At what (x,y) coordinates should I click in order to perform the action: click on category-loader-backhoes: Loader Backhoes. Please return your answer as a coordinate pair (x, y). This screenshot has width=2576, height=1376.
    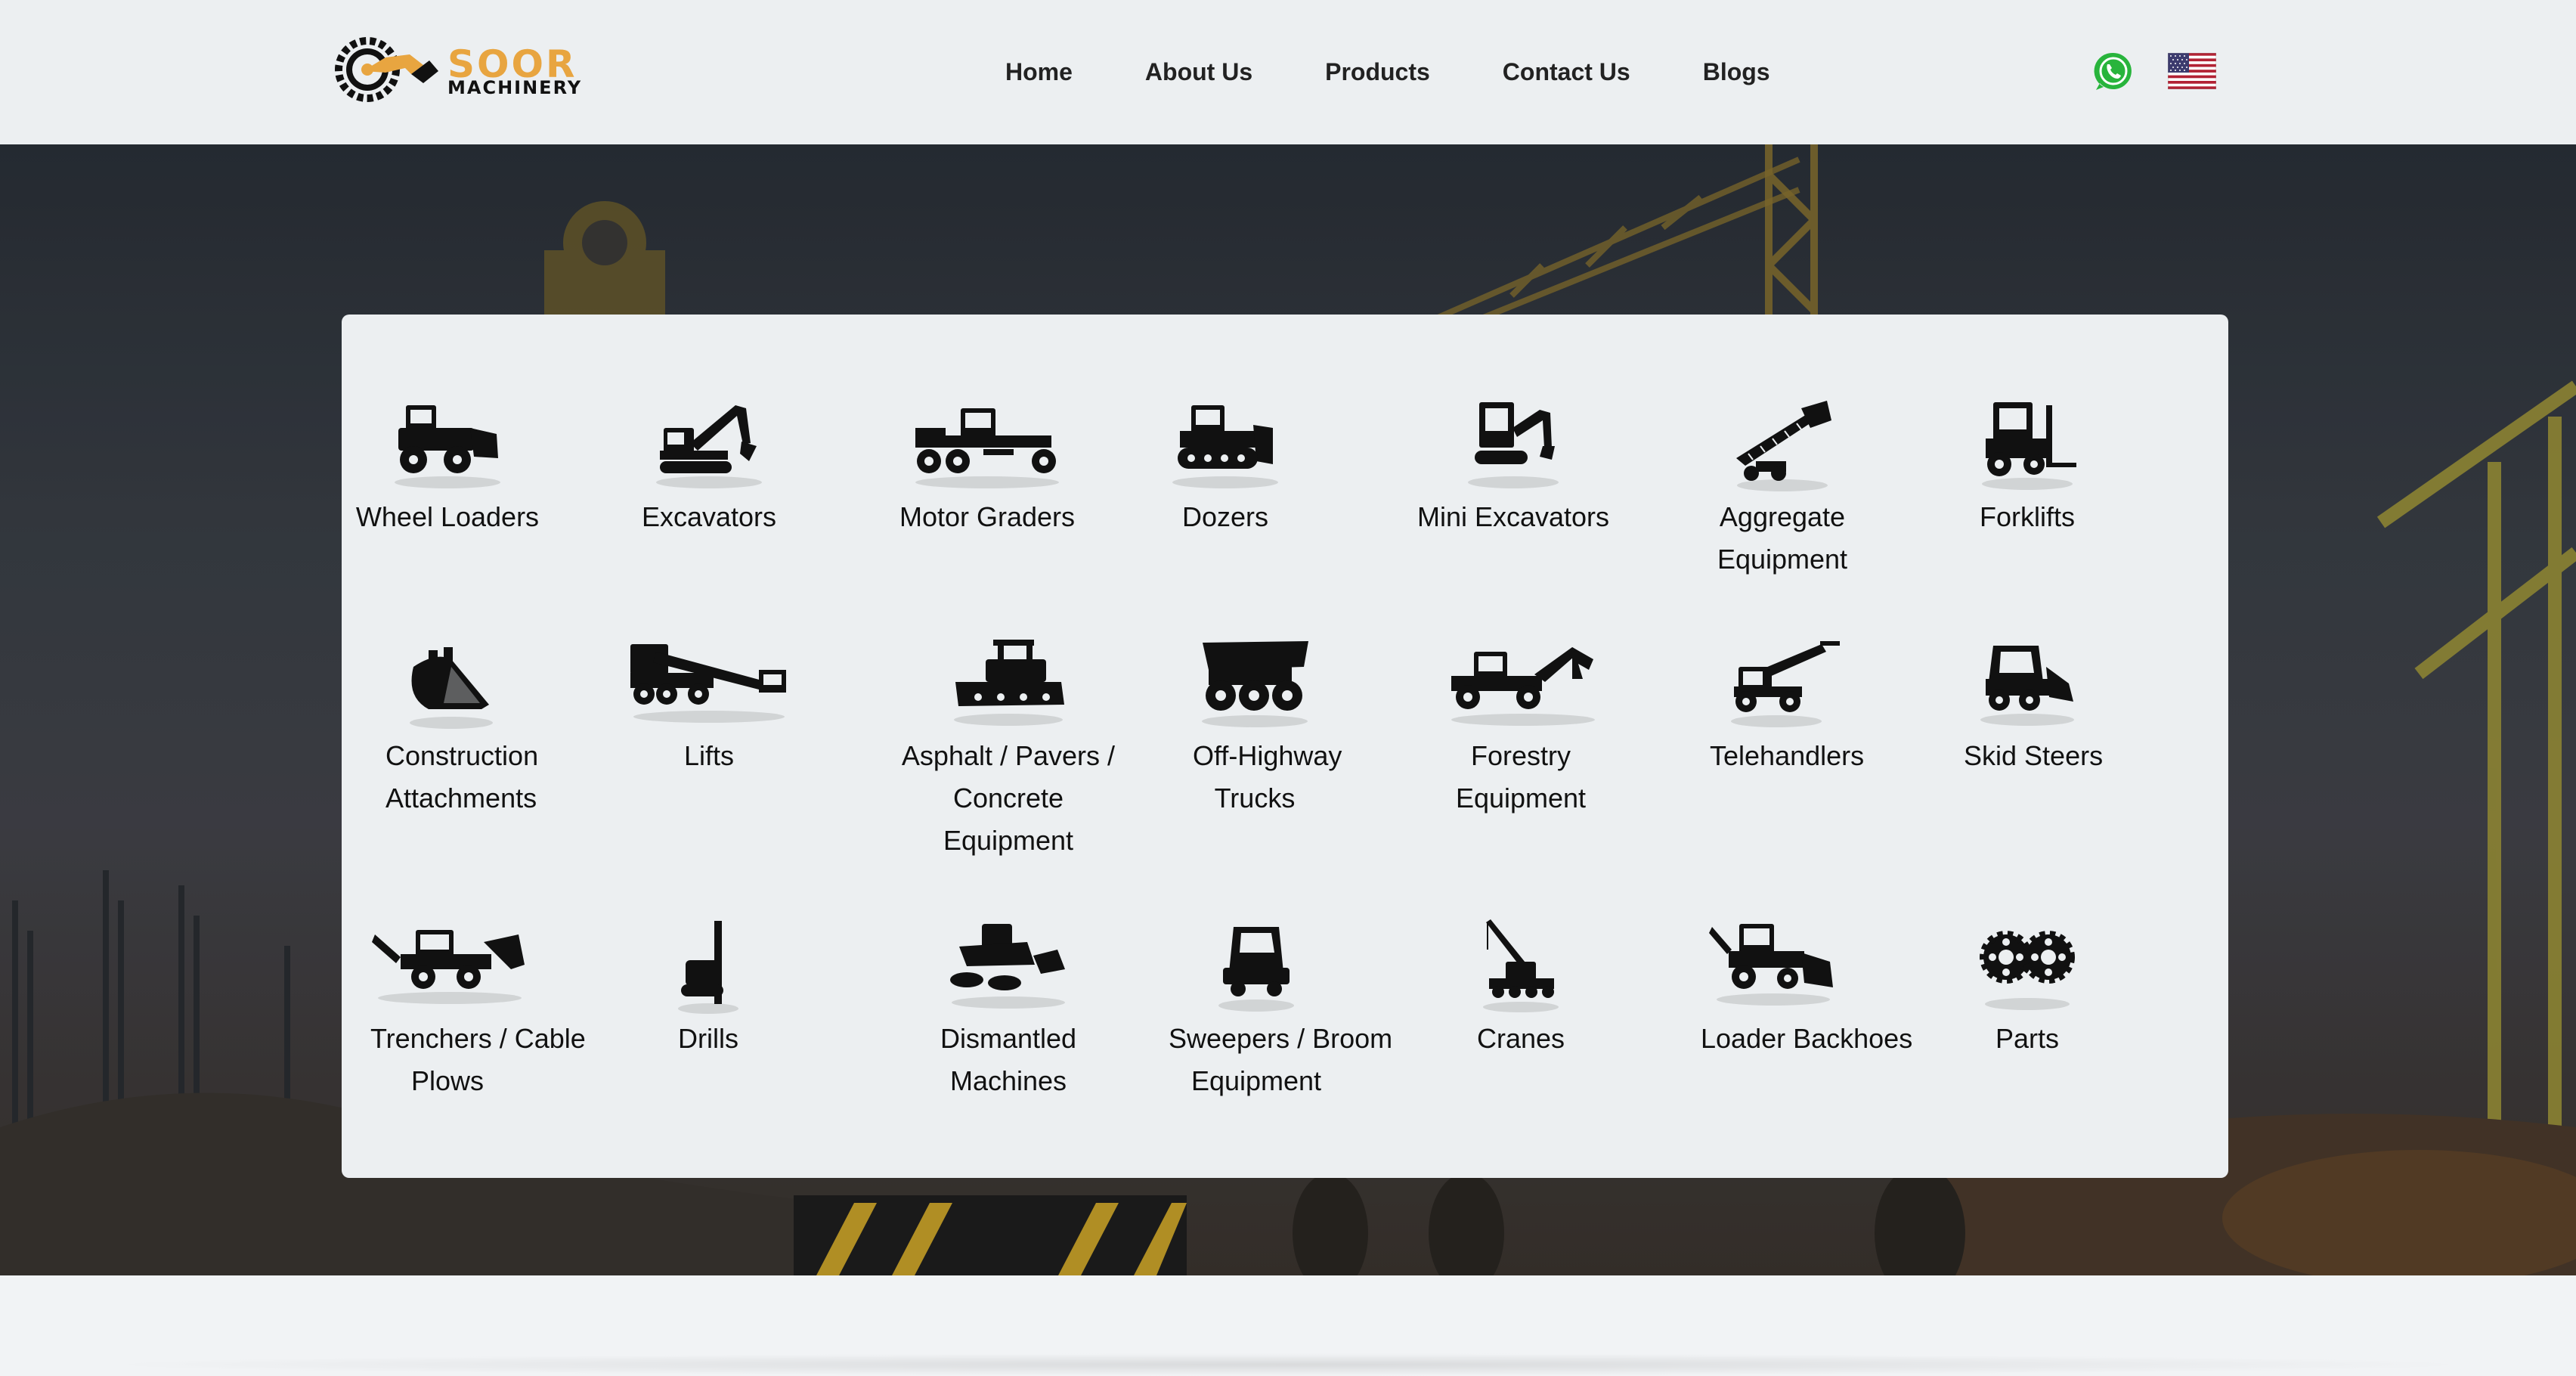
    Looking at the image, I should click on (1807, 989).